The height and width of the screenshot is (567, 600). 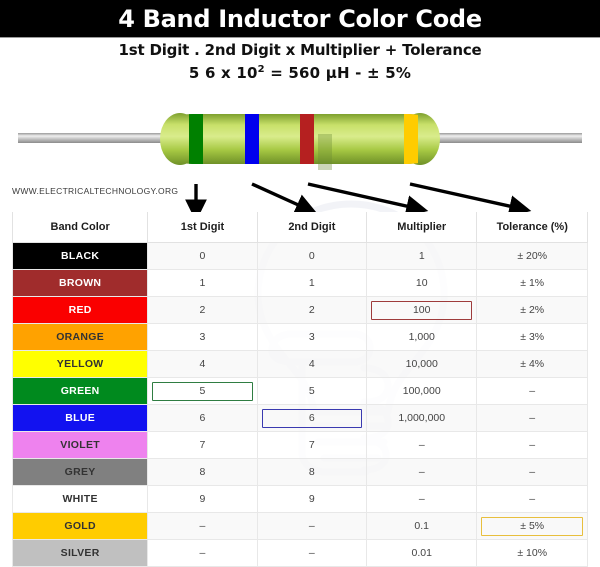 What do you see at coordinates (252, 139) in the screenshot?
I see `band-2-blue-edge` at bounding box center [252, 139].